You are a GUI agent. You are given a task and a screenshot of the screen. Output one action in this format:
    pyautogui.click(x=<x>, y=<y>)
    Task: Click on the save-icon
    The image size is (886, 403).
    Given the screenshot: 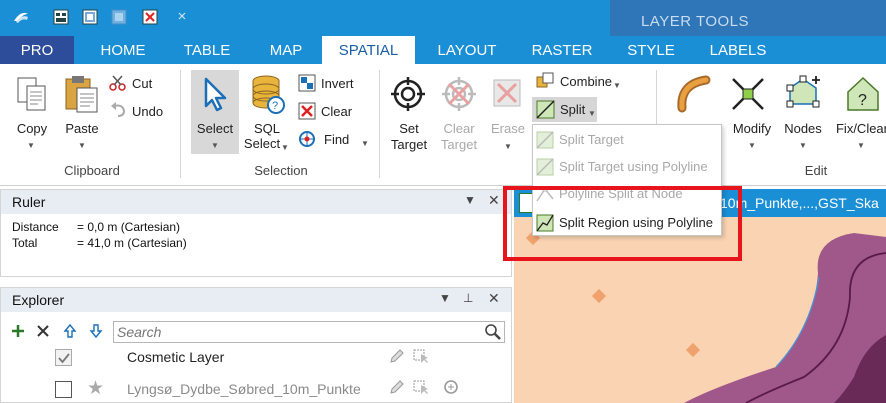 What is the action you would take?
    pyautogui.click(x=150, y=17)
    